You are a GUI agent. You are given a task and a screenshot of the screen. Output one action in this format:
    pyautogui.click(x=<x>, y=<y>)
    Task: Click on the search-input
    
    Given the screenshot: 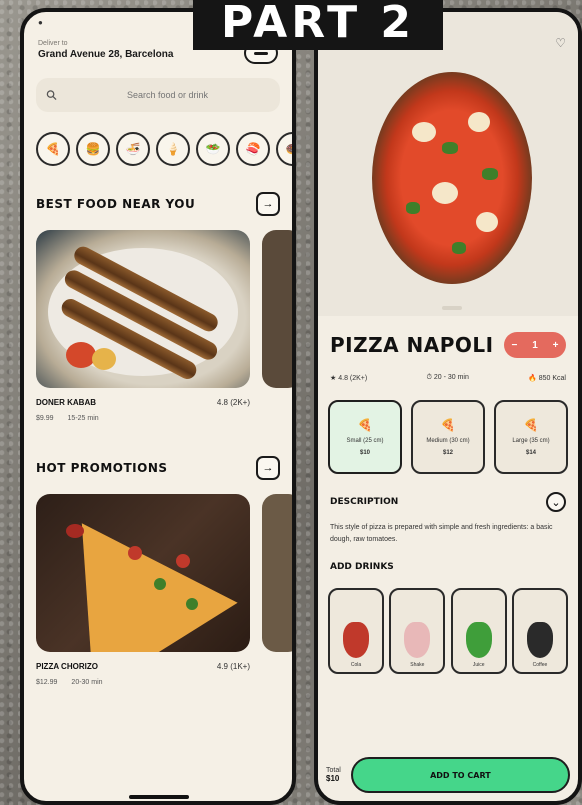 What is the action you would take?
    pyautogui.click(x=167, y=95)
    